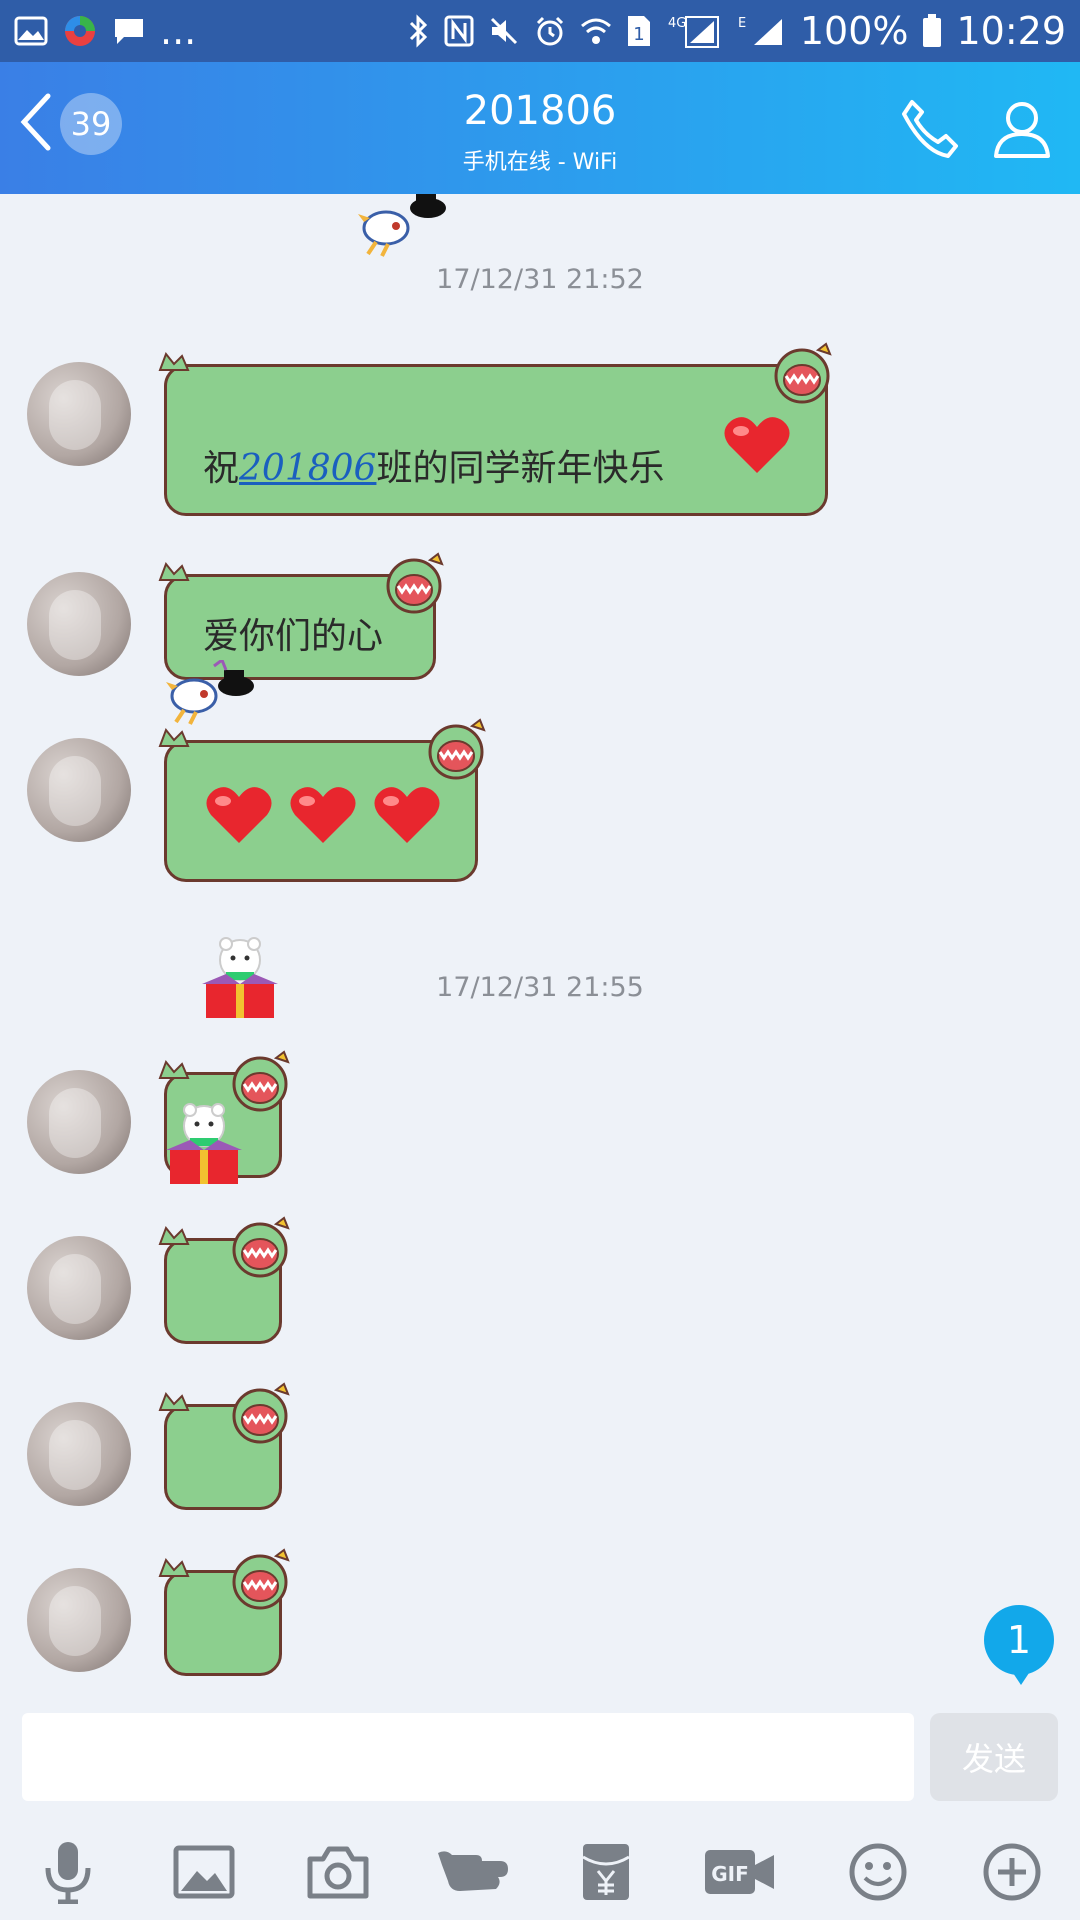 The image size is (1080, 1920). I want to click on input-toolbar: GIF, so click(540, 1872).